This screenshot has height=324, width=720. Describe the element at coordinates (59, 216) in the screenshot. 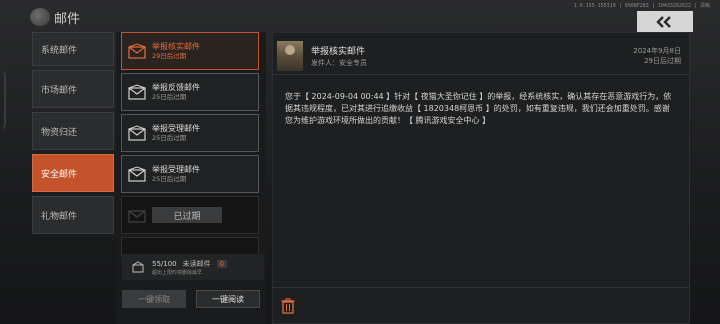

I see `tab-label: 礼物邮件` at that location.